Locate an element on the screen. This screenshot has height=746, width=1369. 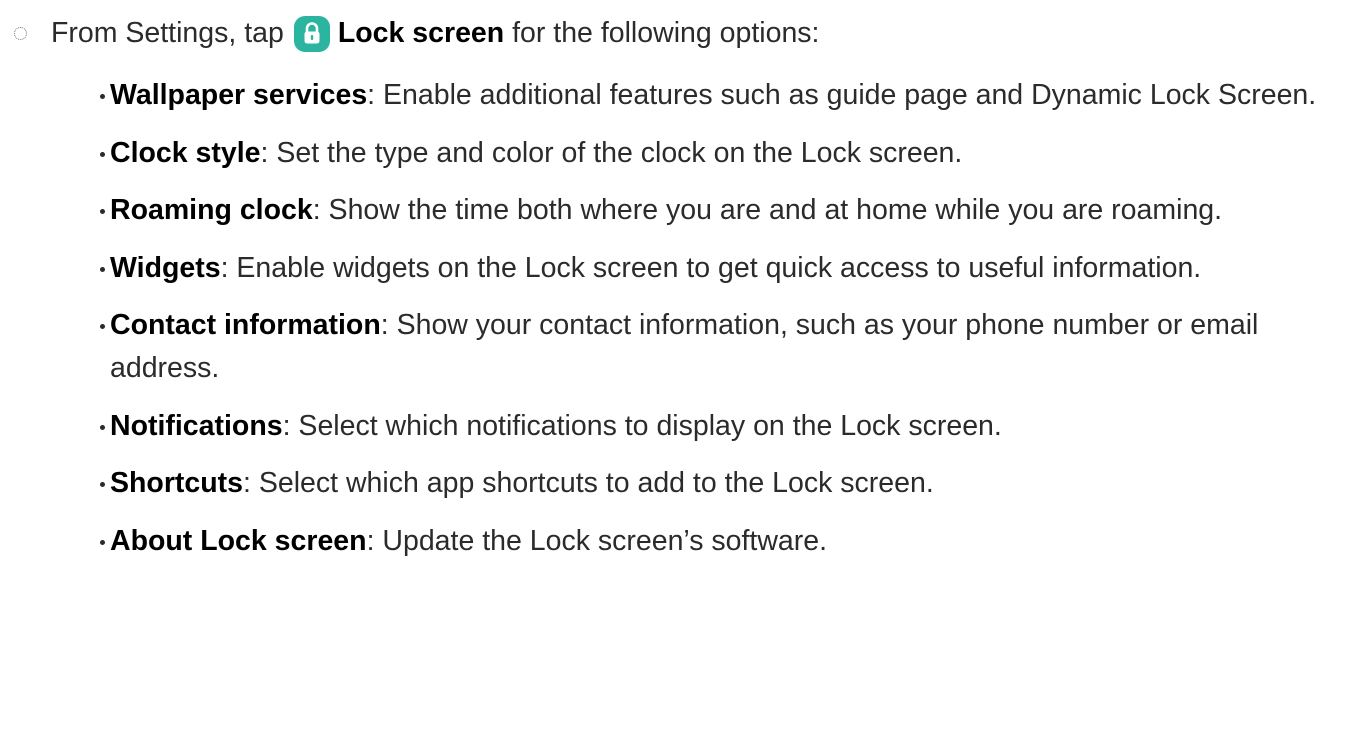
option-description: : Update the Lock screen’s software. is located at coordinates (597, 540).